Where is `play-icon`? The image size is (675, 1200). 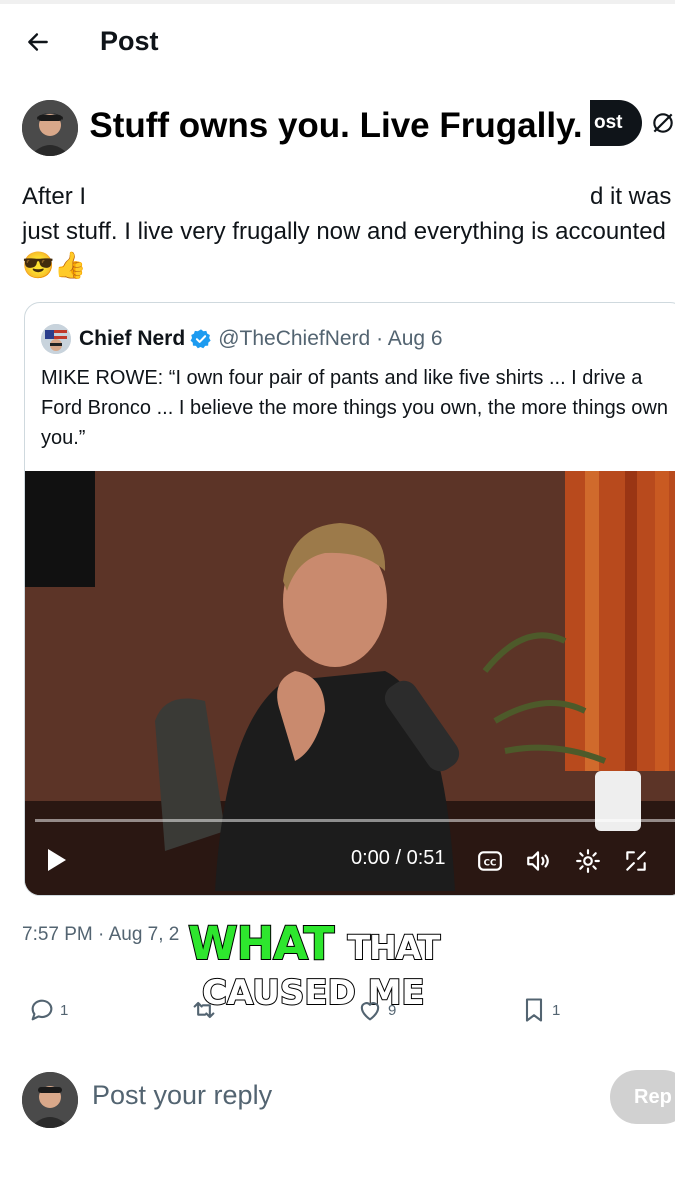 play-icon is located at coordinates (57, 860).